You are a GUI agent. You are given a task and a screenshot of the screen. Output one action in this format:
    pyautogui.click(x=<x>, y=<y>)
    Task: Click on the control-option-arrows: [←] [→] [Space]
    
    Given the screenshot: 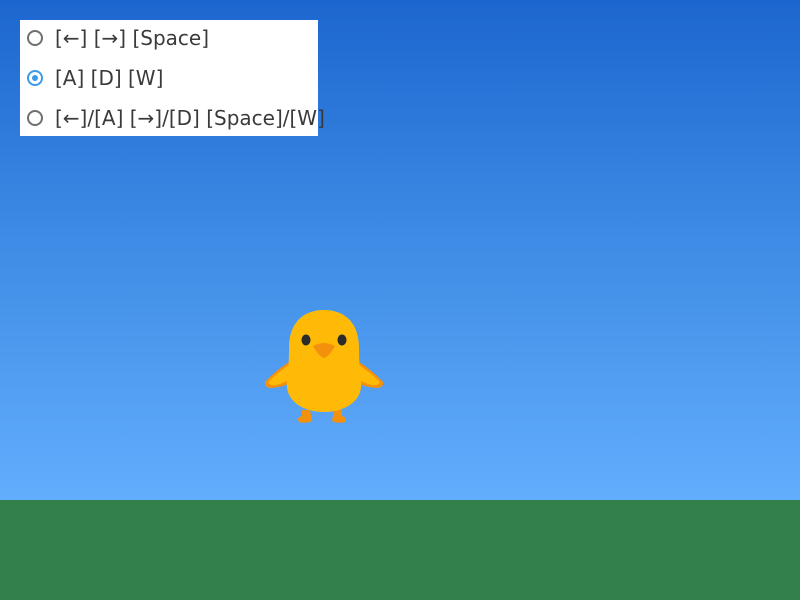 What is the action you would take?
    pyautogui.click(x=118, y=38)
    